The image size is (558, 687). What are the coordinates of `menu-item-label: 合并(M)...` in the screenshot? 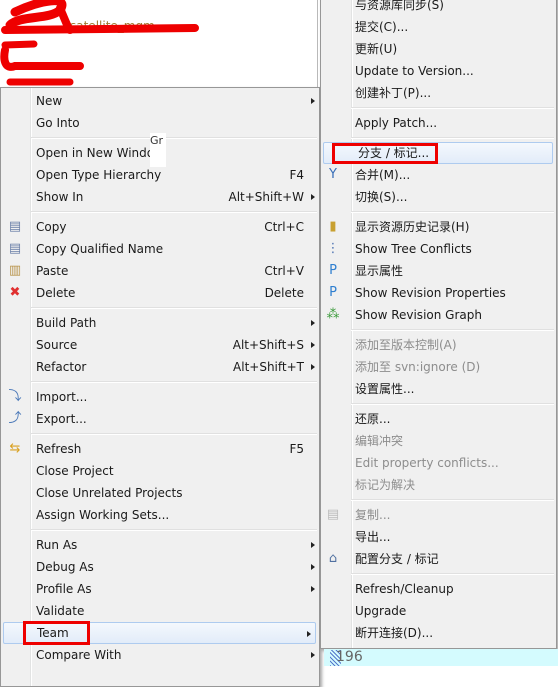 It's located at (383, 175).